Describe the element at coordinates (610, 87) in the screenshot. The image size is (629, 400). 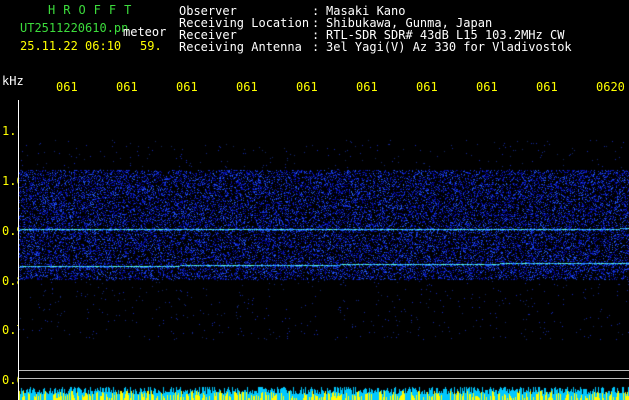
I see `x-tick-label: 0620` at that location.